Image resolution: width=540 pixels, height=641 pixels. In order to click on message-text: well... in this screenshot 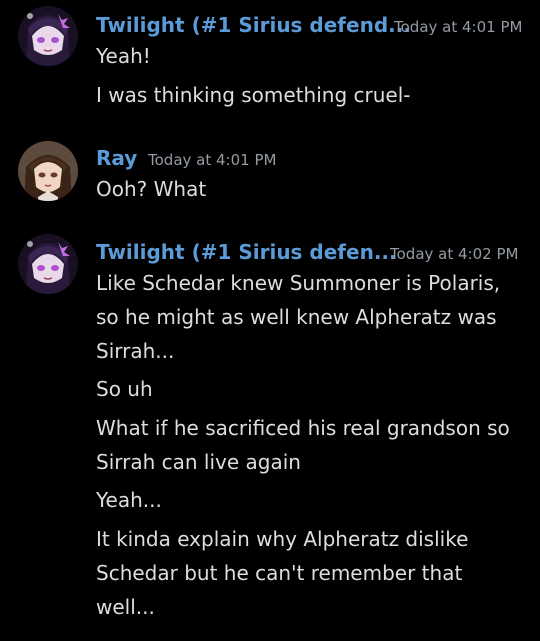, I will do `click(125, 607)`.